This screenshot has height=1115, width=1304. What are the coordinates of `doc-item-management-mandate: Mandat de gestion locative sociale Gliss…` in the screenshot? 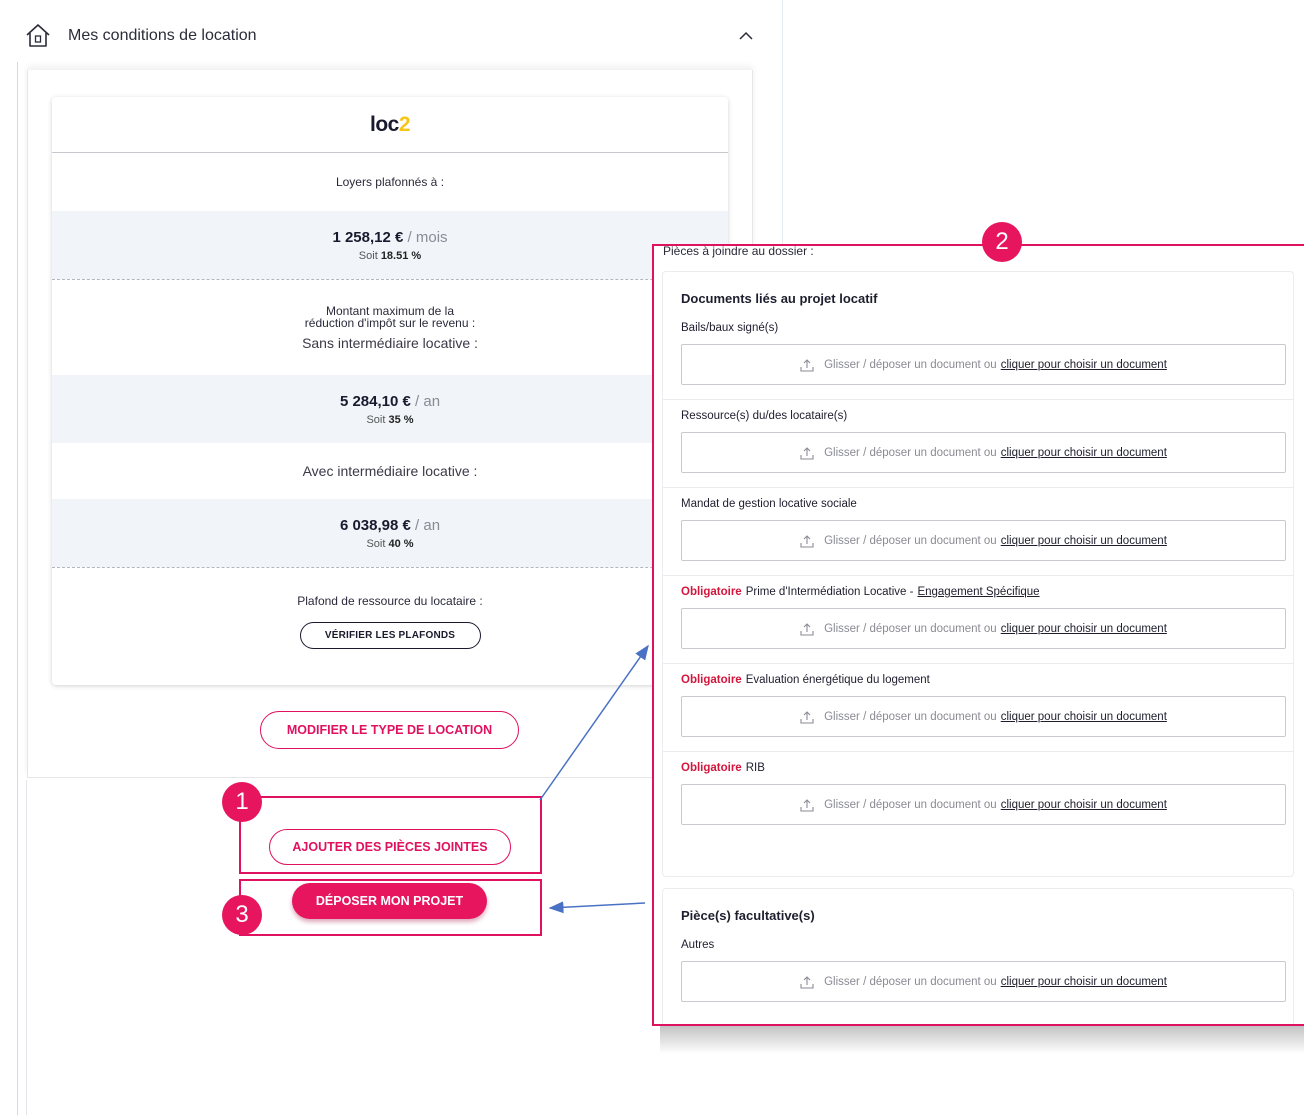 It's located at (978, 532).